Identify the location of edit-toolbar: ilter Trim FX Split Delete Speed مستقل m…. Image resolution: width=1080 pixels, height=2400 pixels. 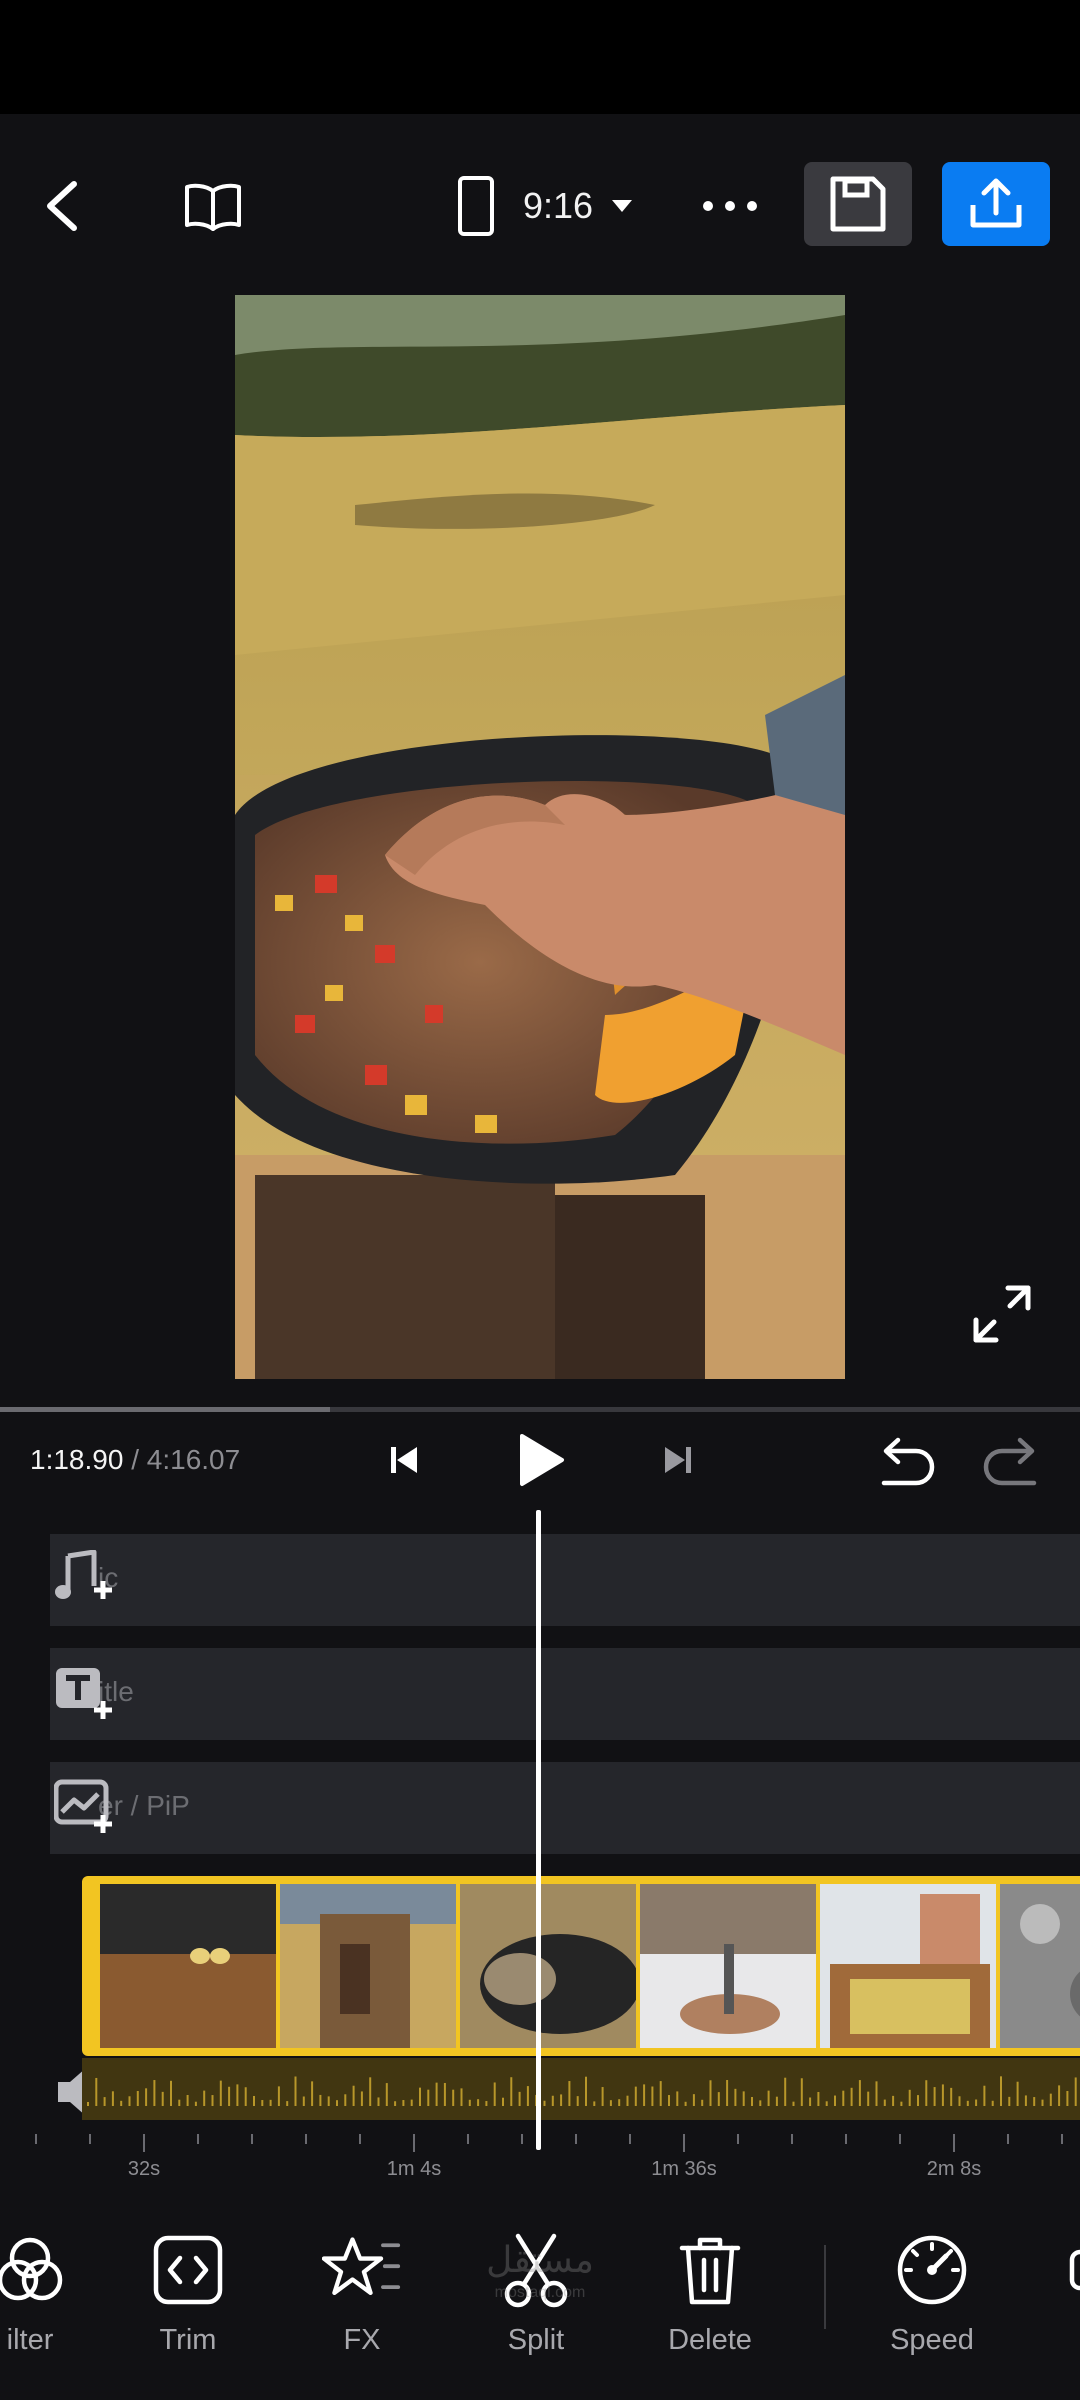
(540, 2295).